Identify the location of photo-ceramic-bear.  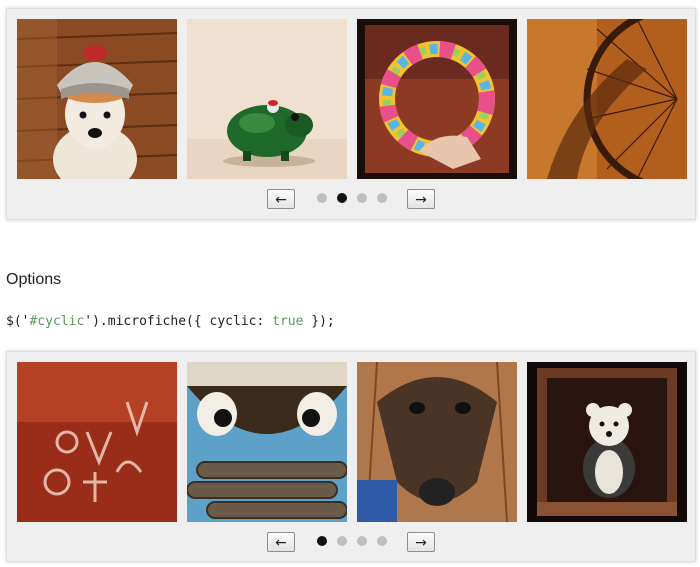
(607, 442).